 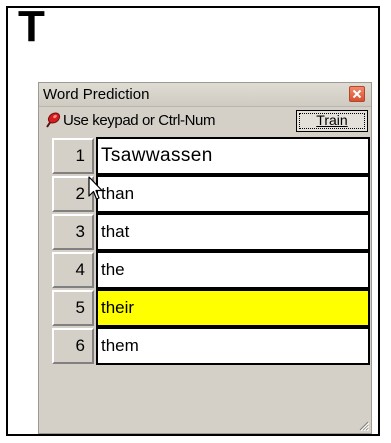 I want to click on prediction-number-button: 6, so click(x=73, y=346).